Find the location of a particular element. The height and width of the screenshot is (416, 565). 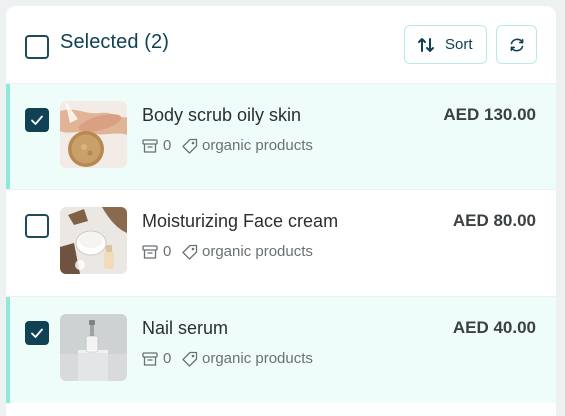

product-price: AED 80.00 is located at coordinates (494, 220).